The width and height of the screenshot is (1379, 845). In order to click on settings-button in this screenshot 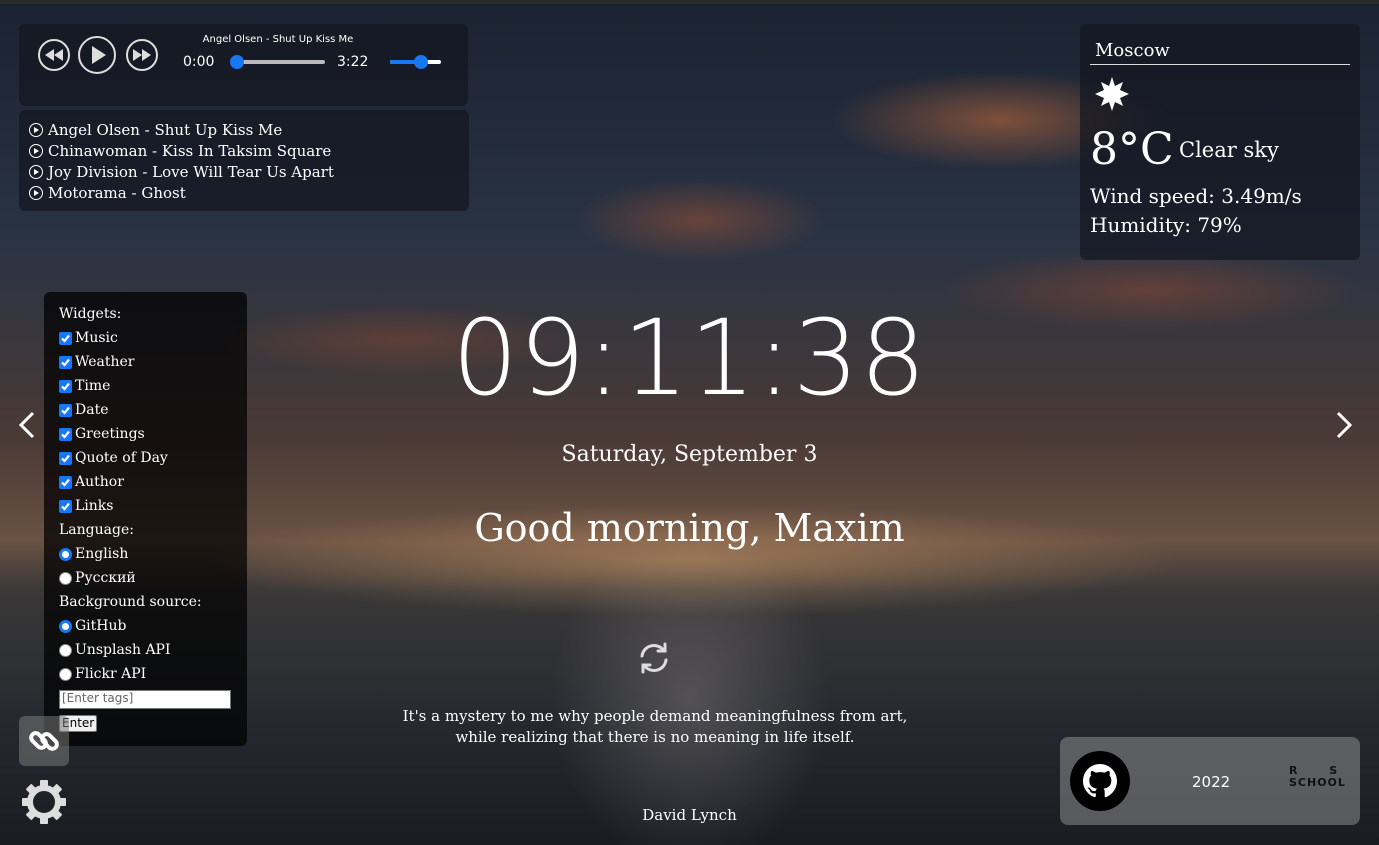, I will do `click(44, 804)`.